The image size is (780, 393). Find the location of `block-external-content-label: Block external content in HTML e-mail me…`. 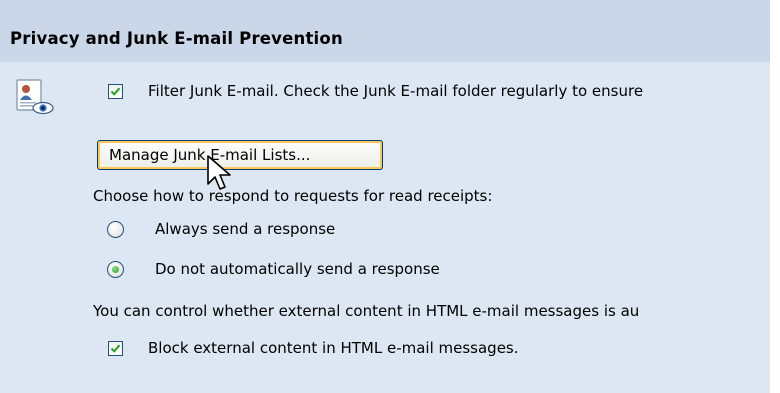

block-external-content-label: Block external content in HTML e-mail me… is located at coordinates (333, 348).